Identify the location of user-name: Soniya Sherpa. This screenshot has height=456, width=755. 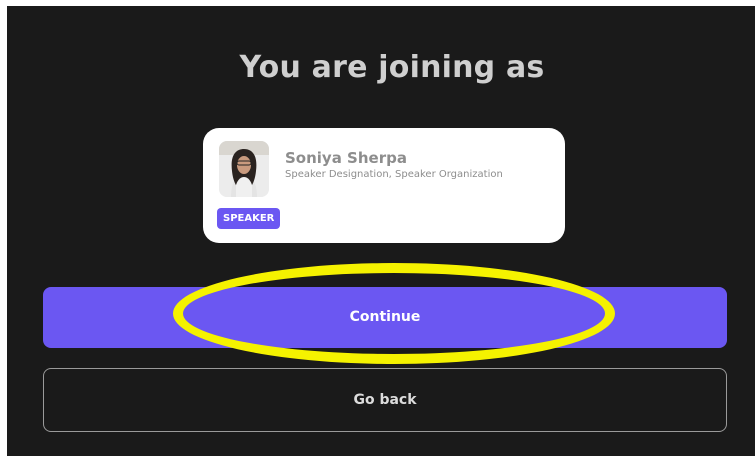
(346, 158).